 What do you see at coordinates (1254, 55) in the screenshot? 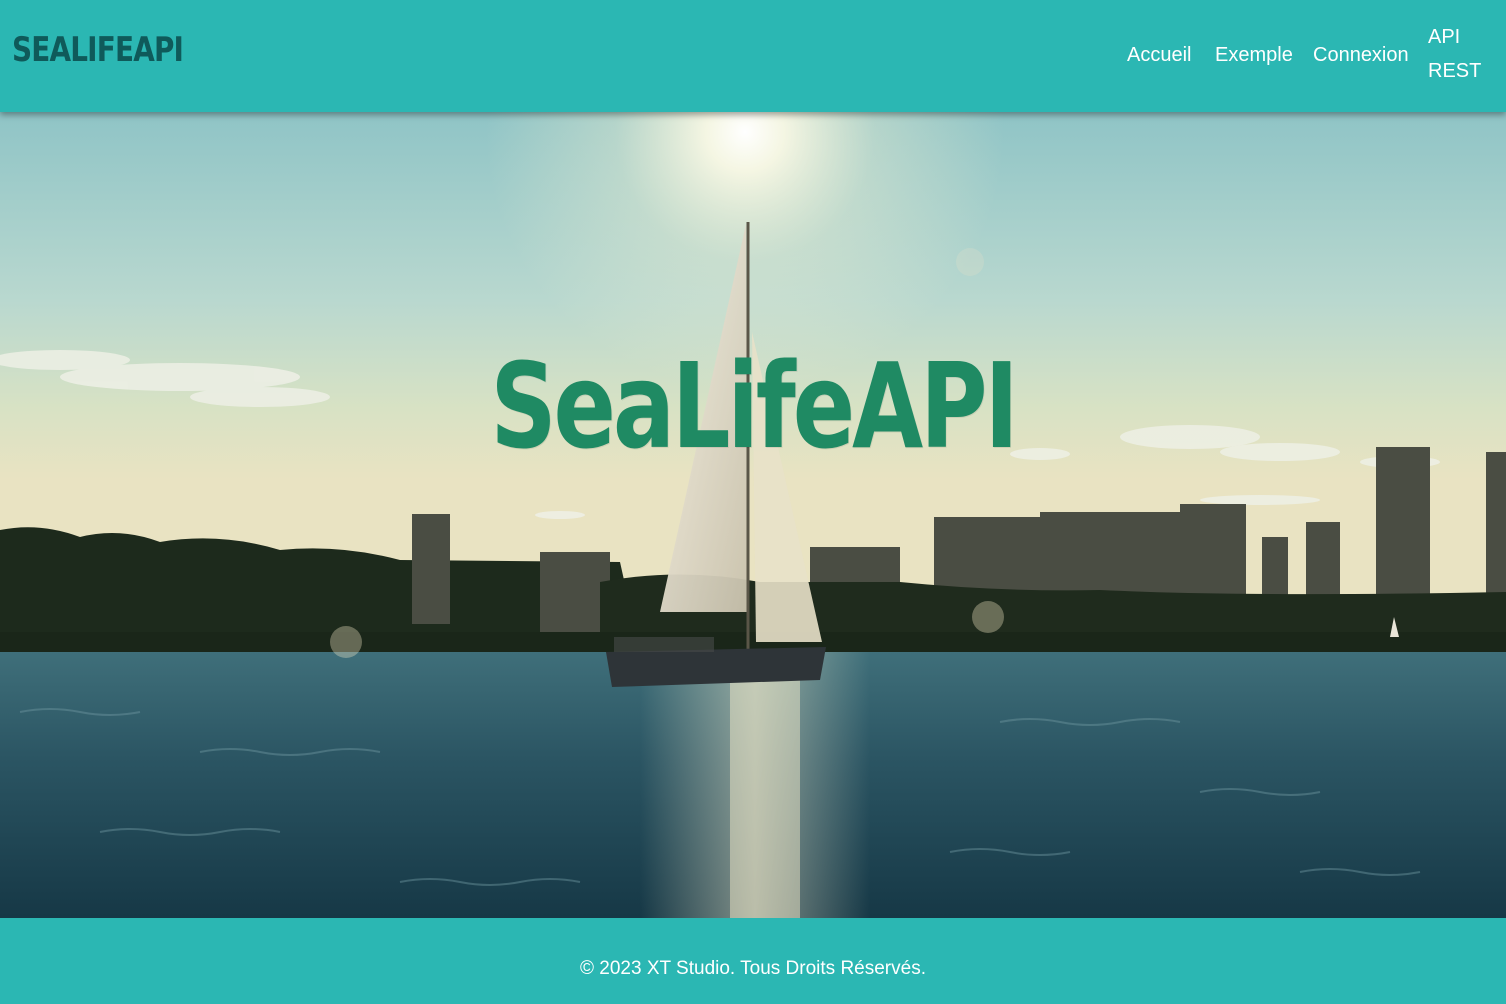
I see `nav-link-exemple: Exemple` at bounding box center [1254, 55].